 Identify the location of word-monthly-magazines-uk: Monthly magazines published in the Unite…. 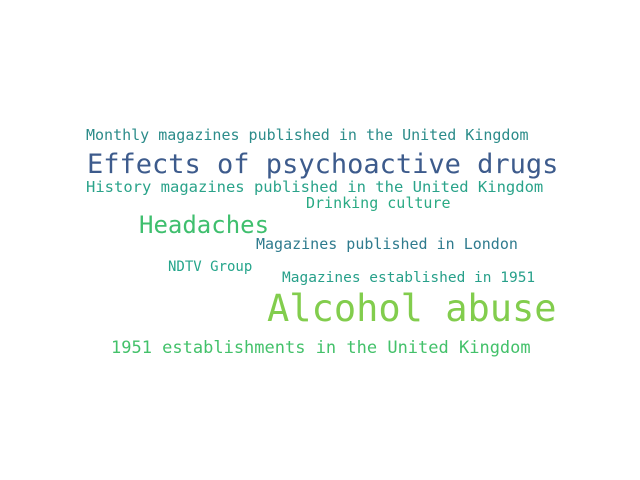
(307, 135).